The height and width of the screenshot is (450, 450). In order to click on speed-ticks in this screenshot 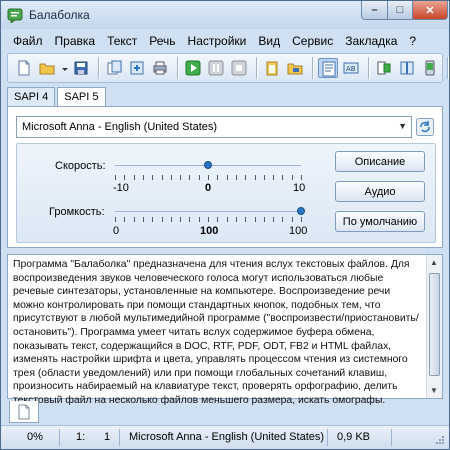, I will do `click(208, 178)`.